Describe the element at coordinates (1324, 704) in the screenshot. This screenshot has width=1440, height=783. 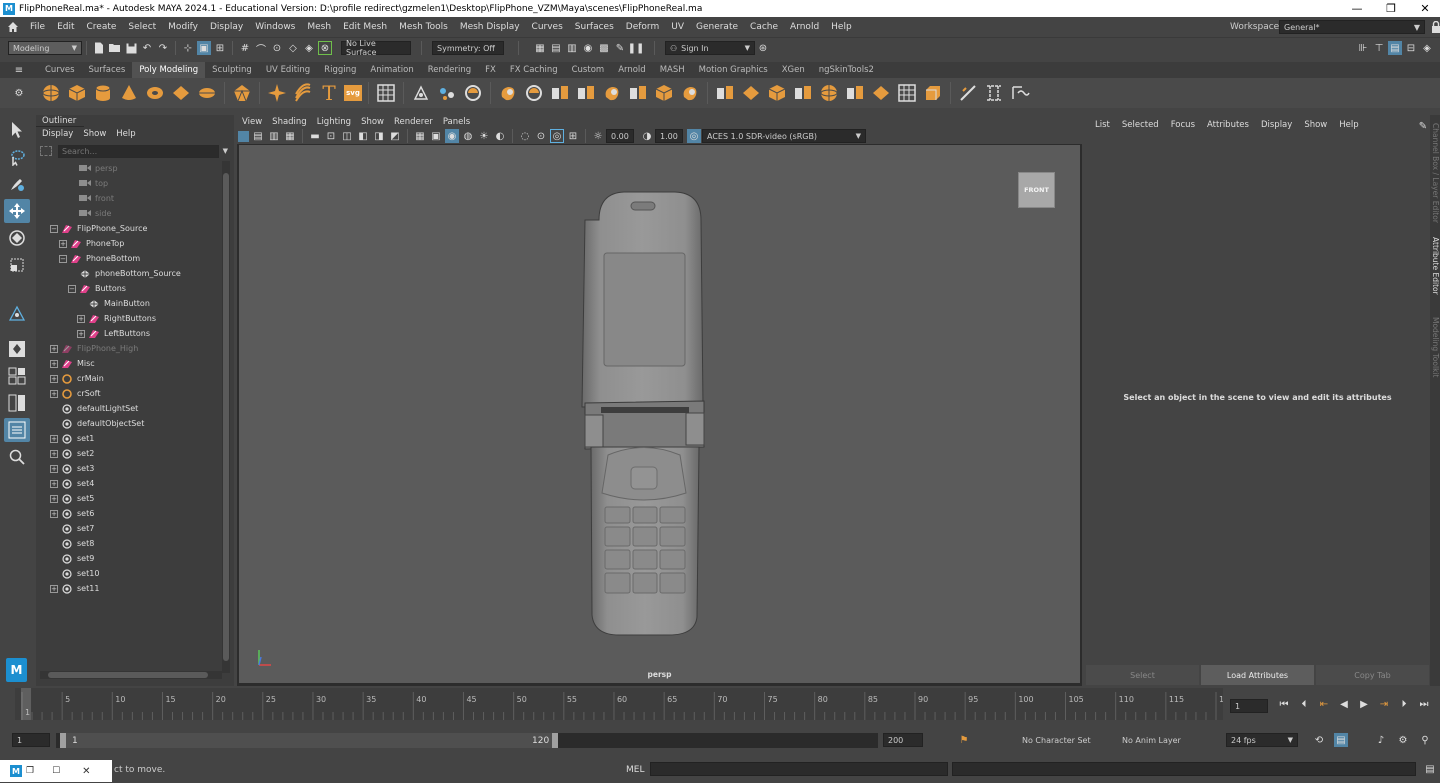
I see `step-back-key-icon: ⇤` at that location.